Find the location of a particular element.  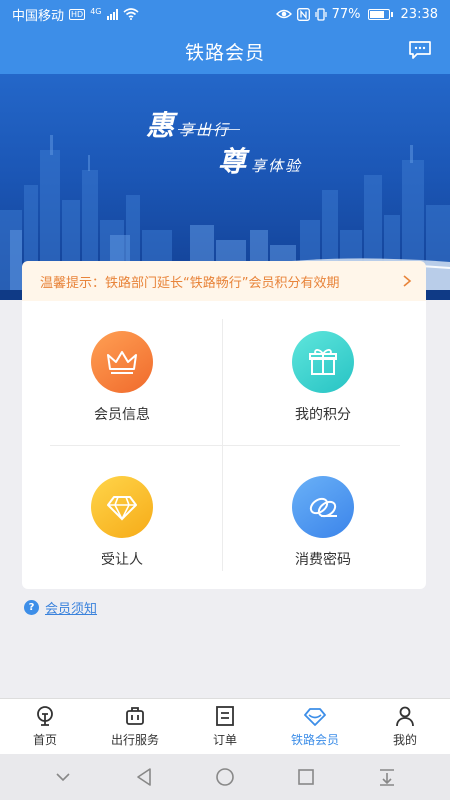

tab-railway-member-label: 铁路会员 is located at coordinates (314, 740).